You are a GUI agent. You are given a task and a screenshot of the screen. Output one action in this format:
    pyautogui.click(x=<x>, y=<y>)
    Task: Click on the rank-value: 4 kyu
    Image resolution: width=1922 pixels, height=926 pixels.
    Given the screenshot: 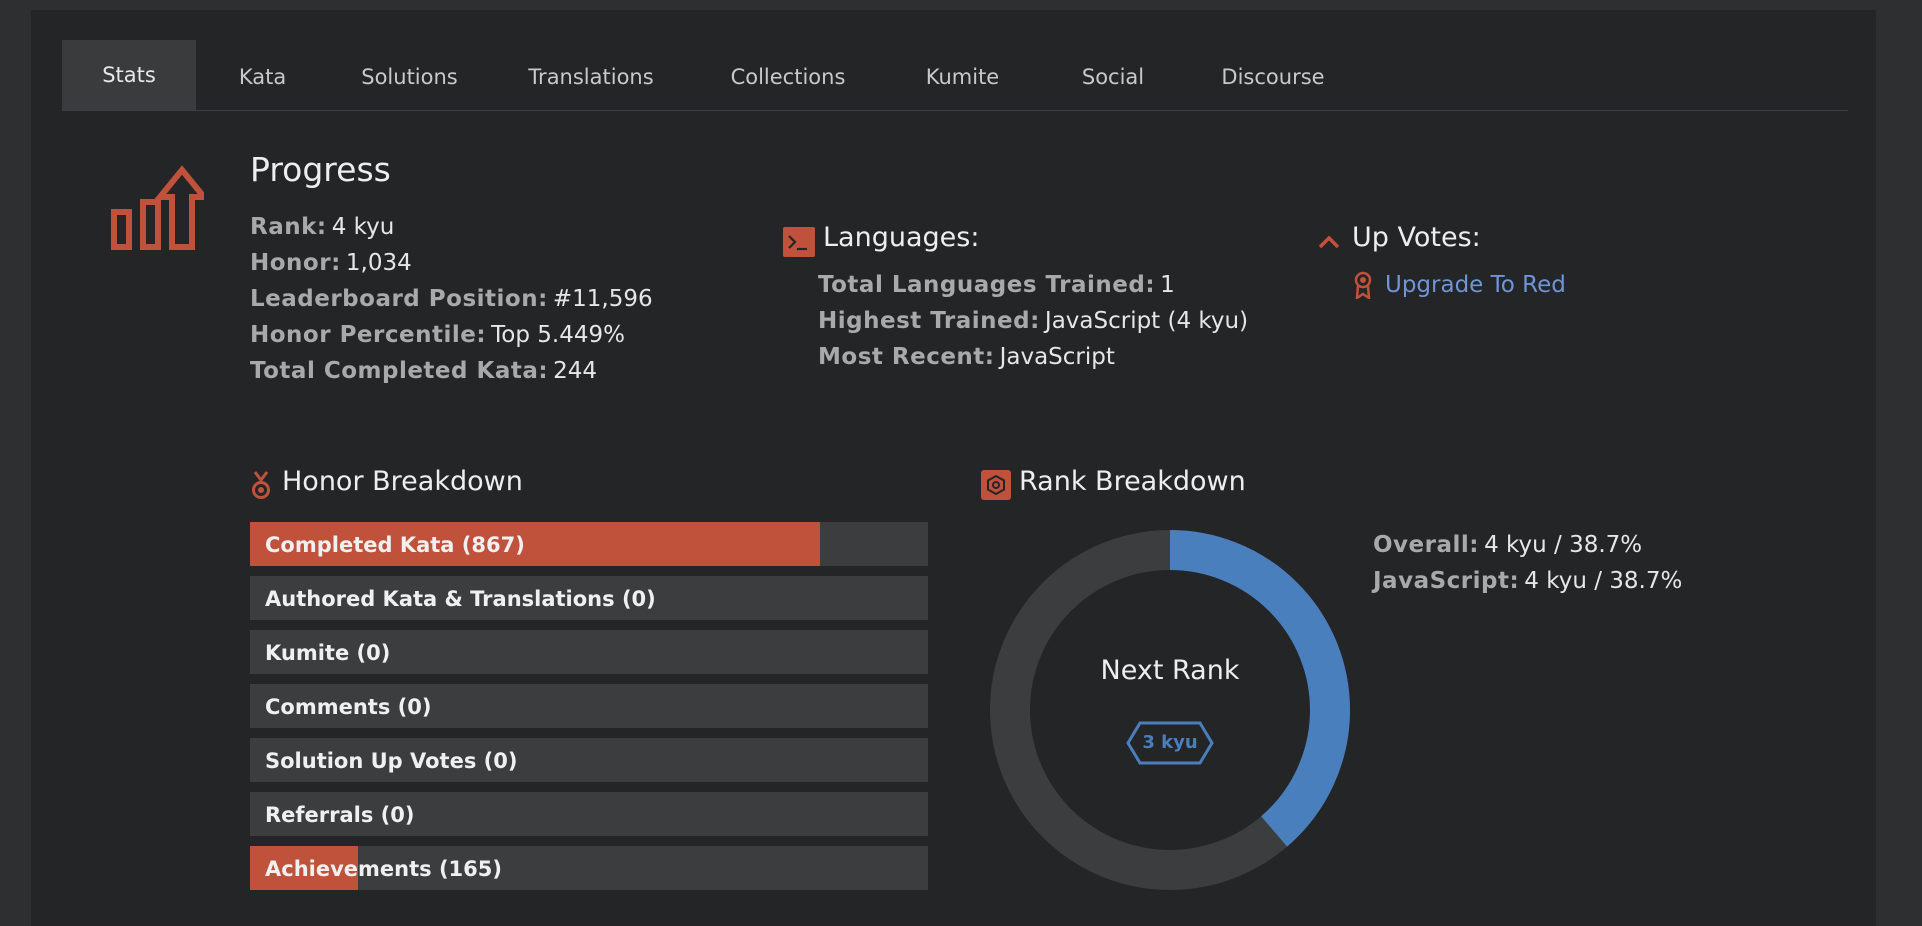 What is the action you would take?
    pyautogui.click(x=363, y=227)
    